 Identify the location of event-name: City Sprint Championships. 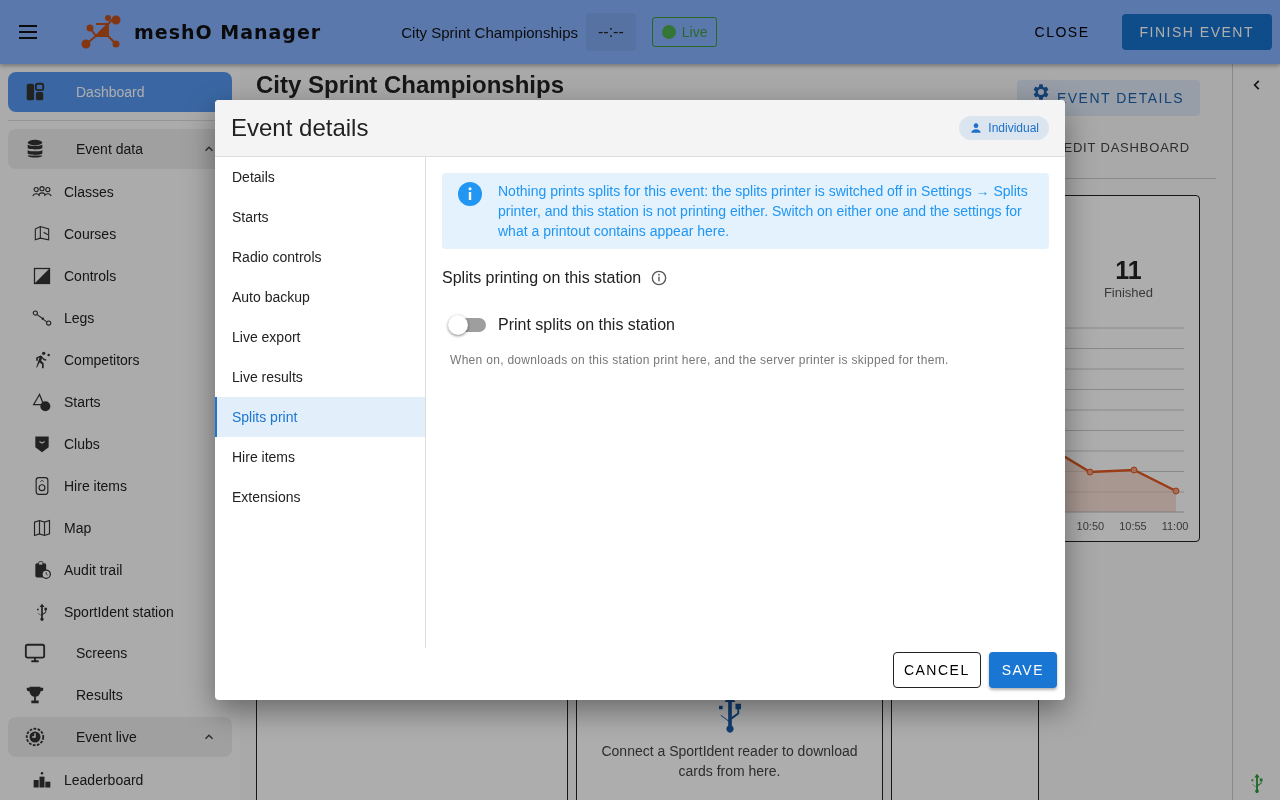
(489, 32).